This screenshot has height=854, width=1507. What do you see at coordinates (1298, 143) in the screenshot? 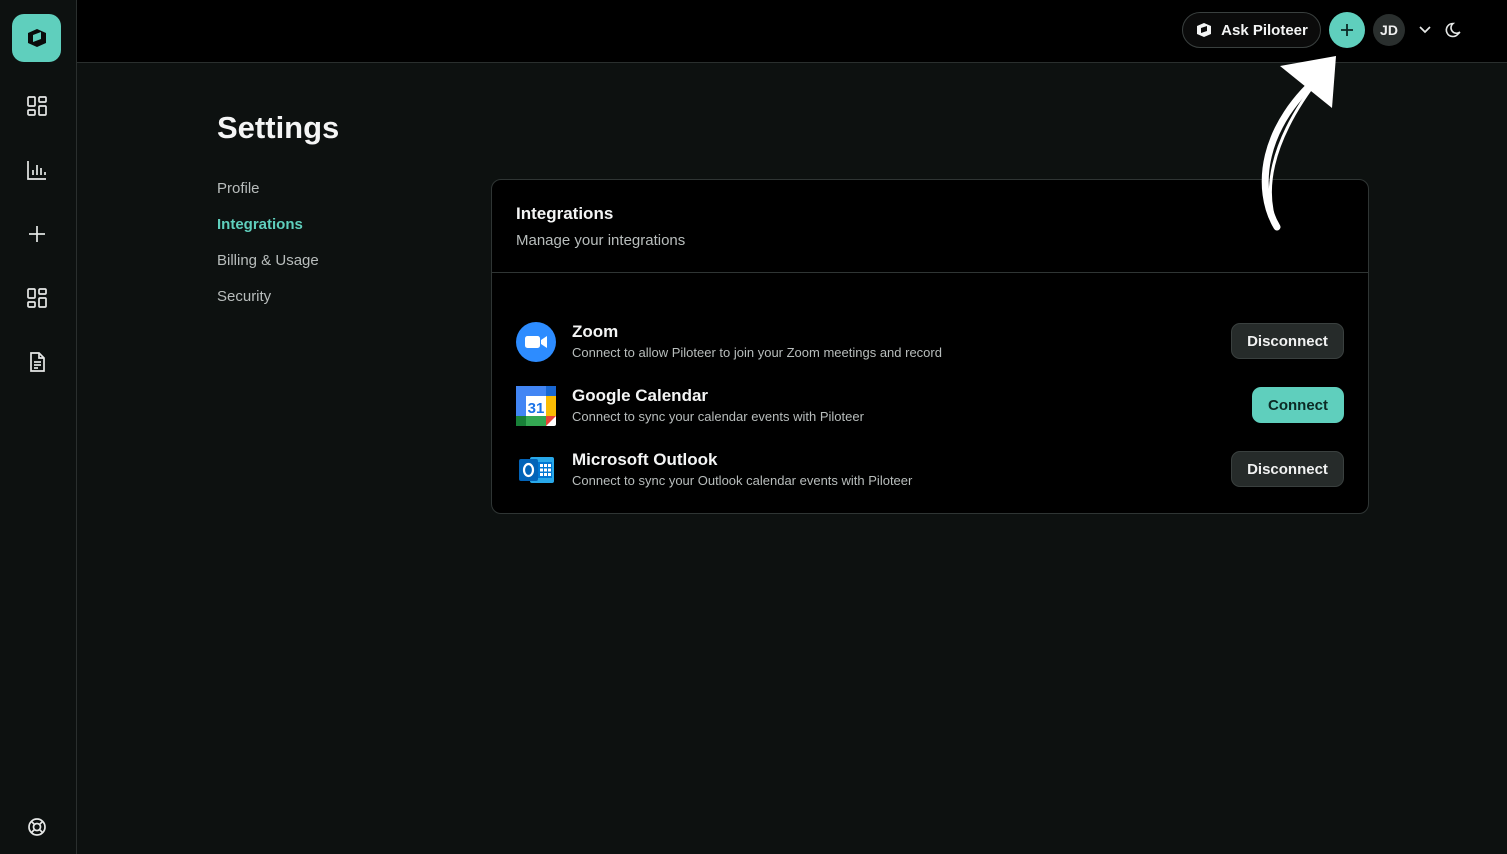
I see `annotation-arrow-icon` at bounding box center [1298, 143].